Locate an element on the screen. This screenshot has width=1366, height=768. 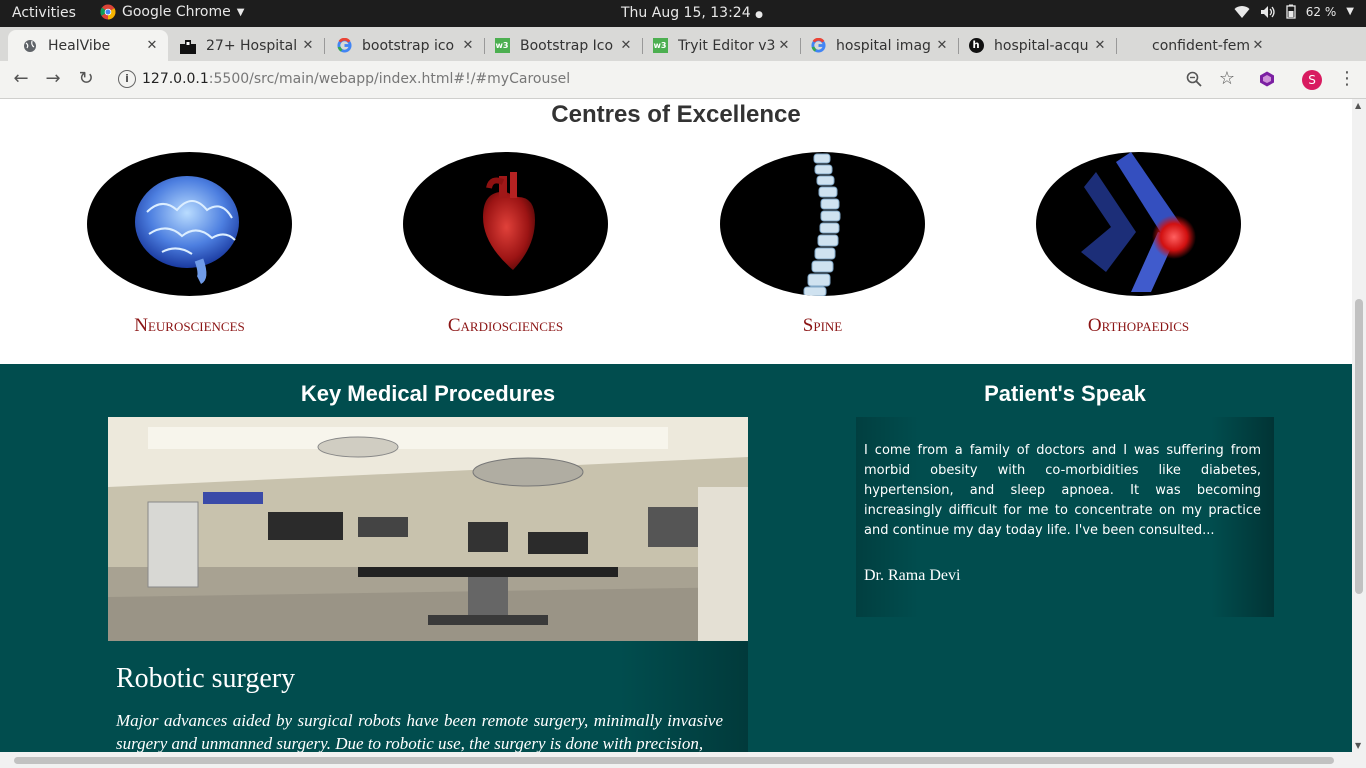
bookmark-star-icon: ☆ is located at coordinates (1227, 79).